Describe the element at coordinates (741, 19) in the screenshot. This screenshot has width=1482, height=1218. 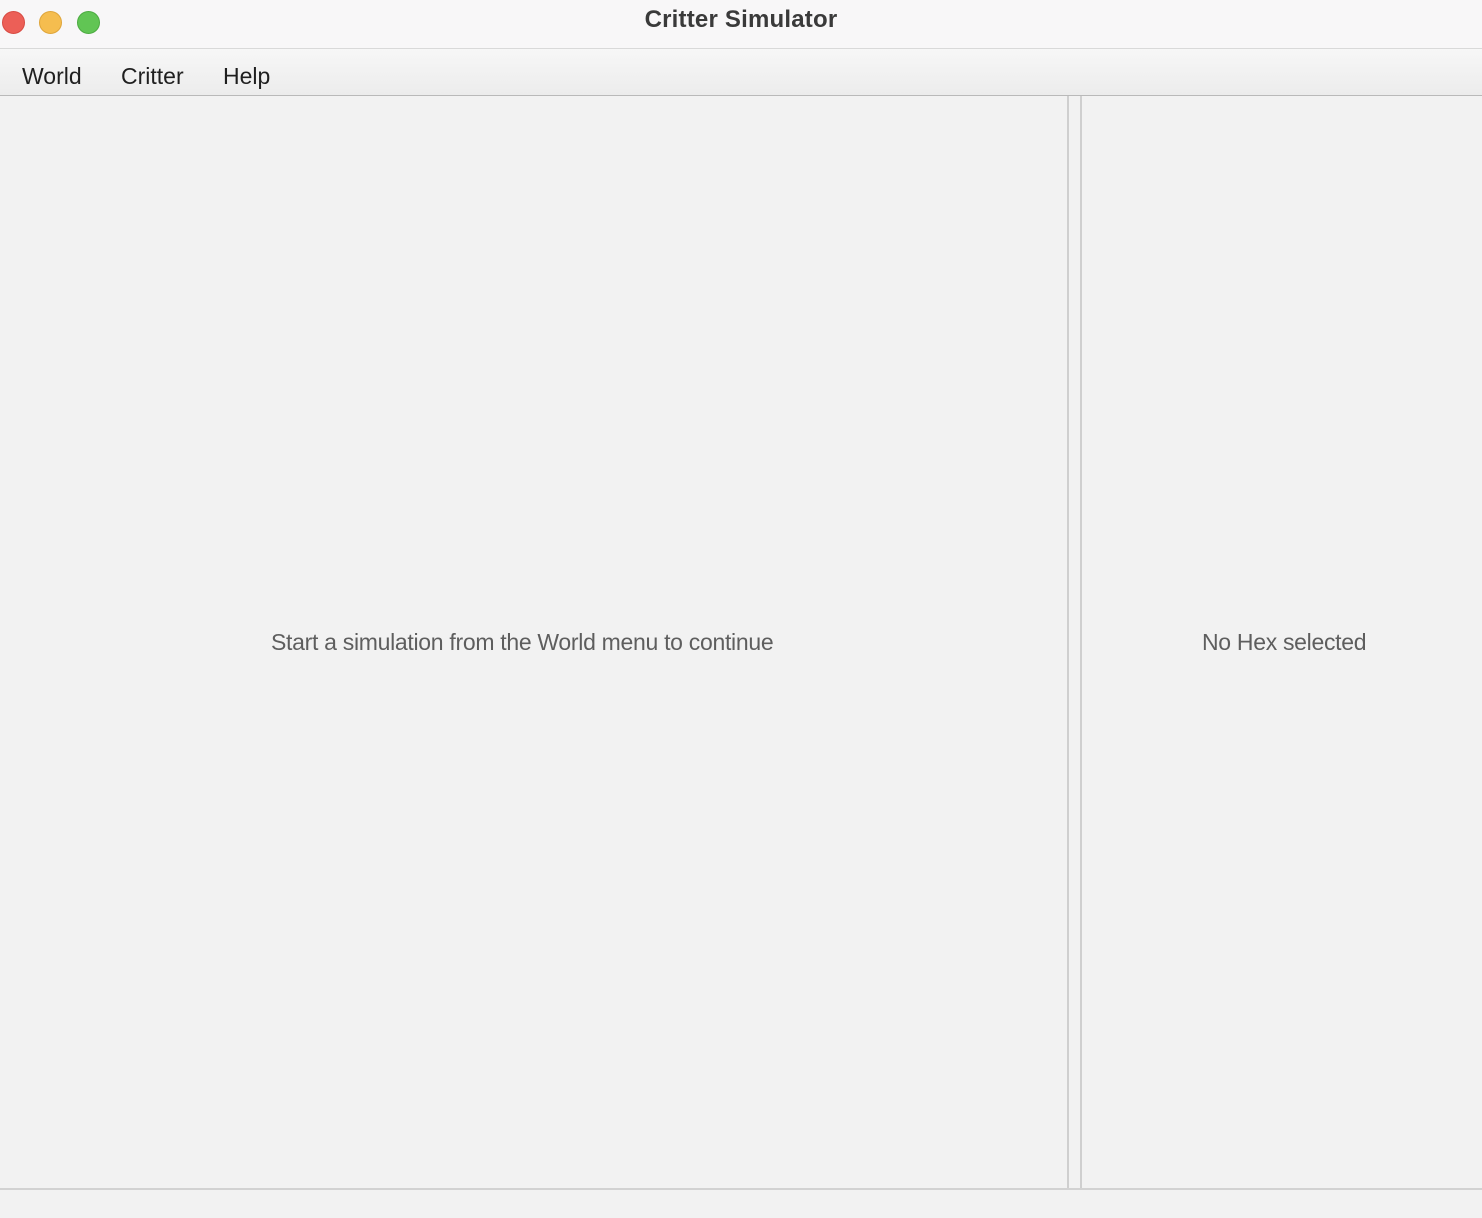
I see `window-title: Critter Simulator` at that location.